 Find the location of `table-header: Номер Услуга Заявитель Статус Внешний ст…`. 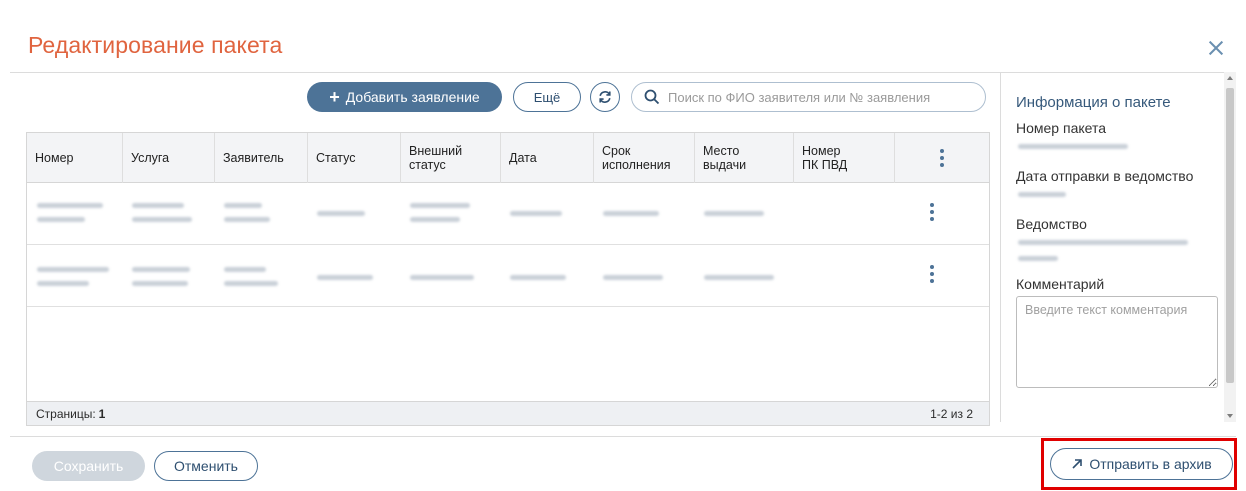

table-header: Номер Услуга Заявитель Статус Внешний ст… is located at coordinates (508, 158).